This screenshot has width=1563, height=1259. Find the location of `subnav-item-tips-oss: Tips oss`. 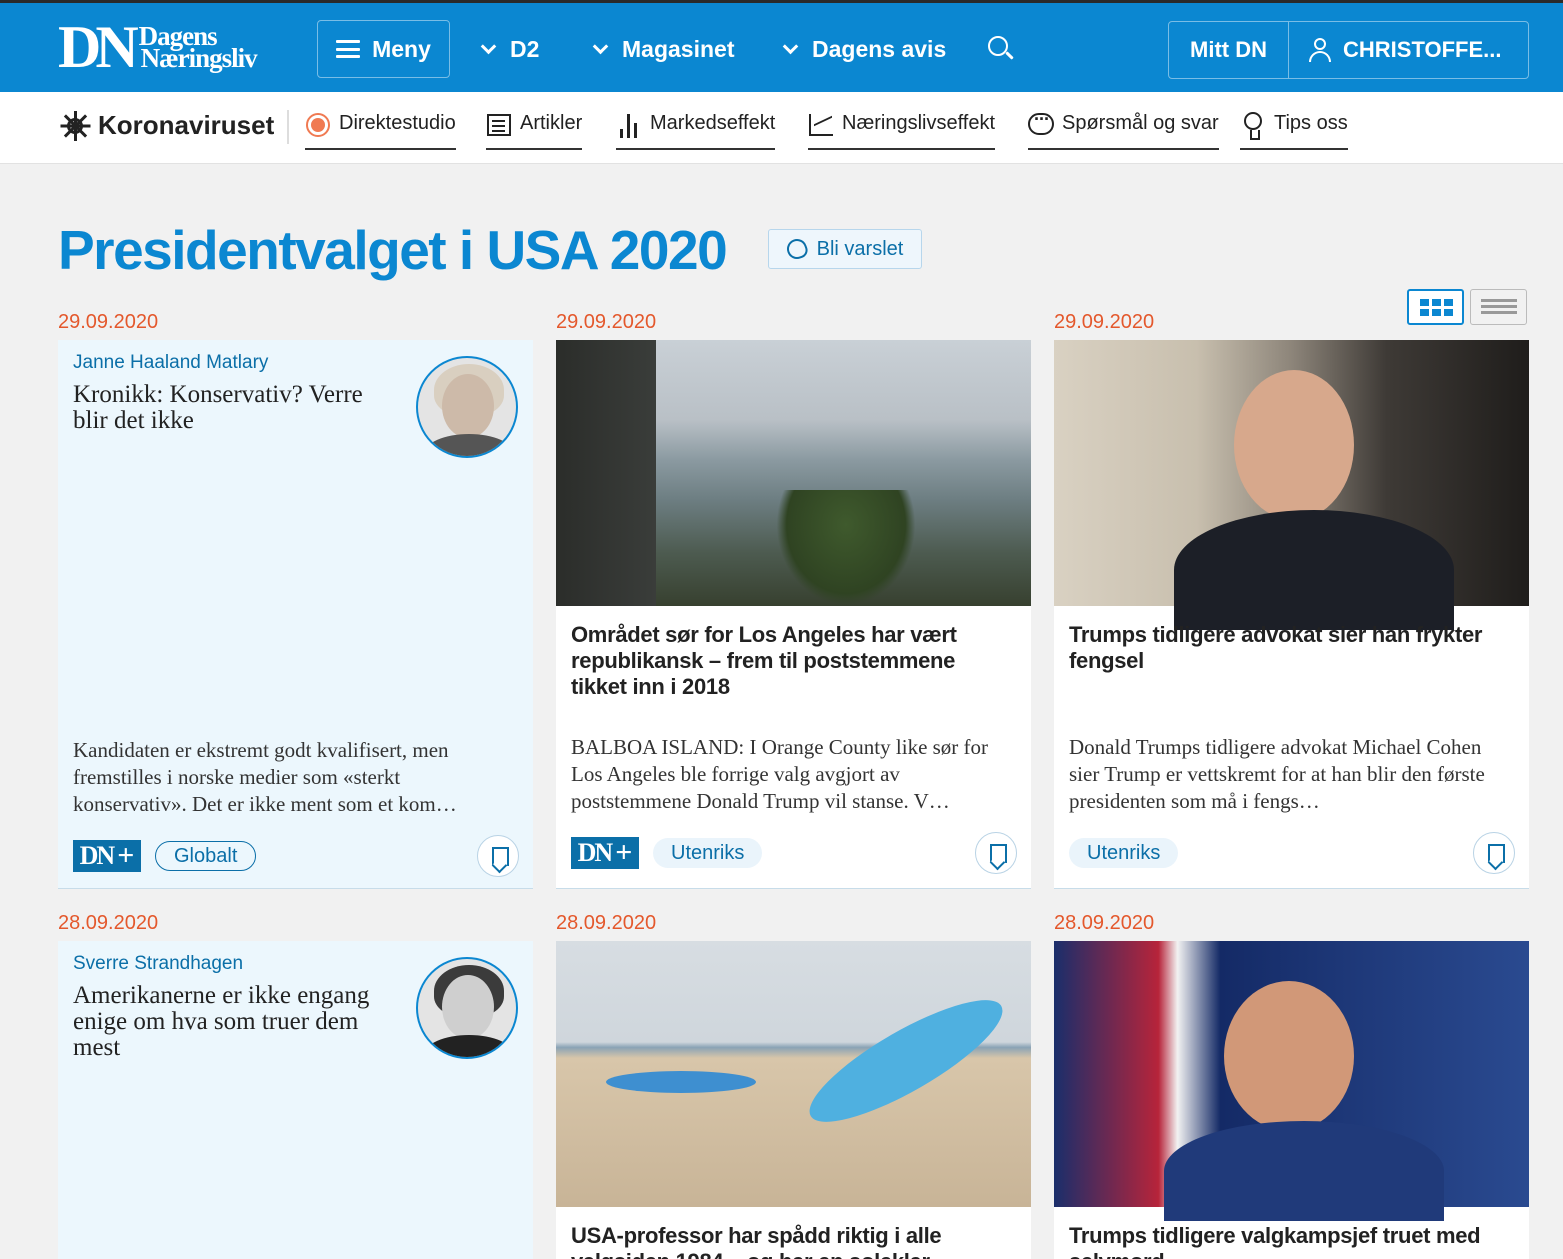

subnav-item-tips-oss: Tips oss is located at coordinates (1294, 131).